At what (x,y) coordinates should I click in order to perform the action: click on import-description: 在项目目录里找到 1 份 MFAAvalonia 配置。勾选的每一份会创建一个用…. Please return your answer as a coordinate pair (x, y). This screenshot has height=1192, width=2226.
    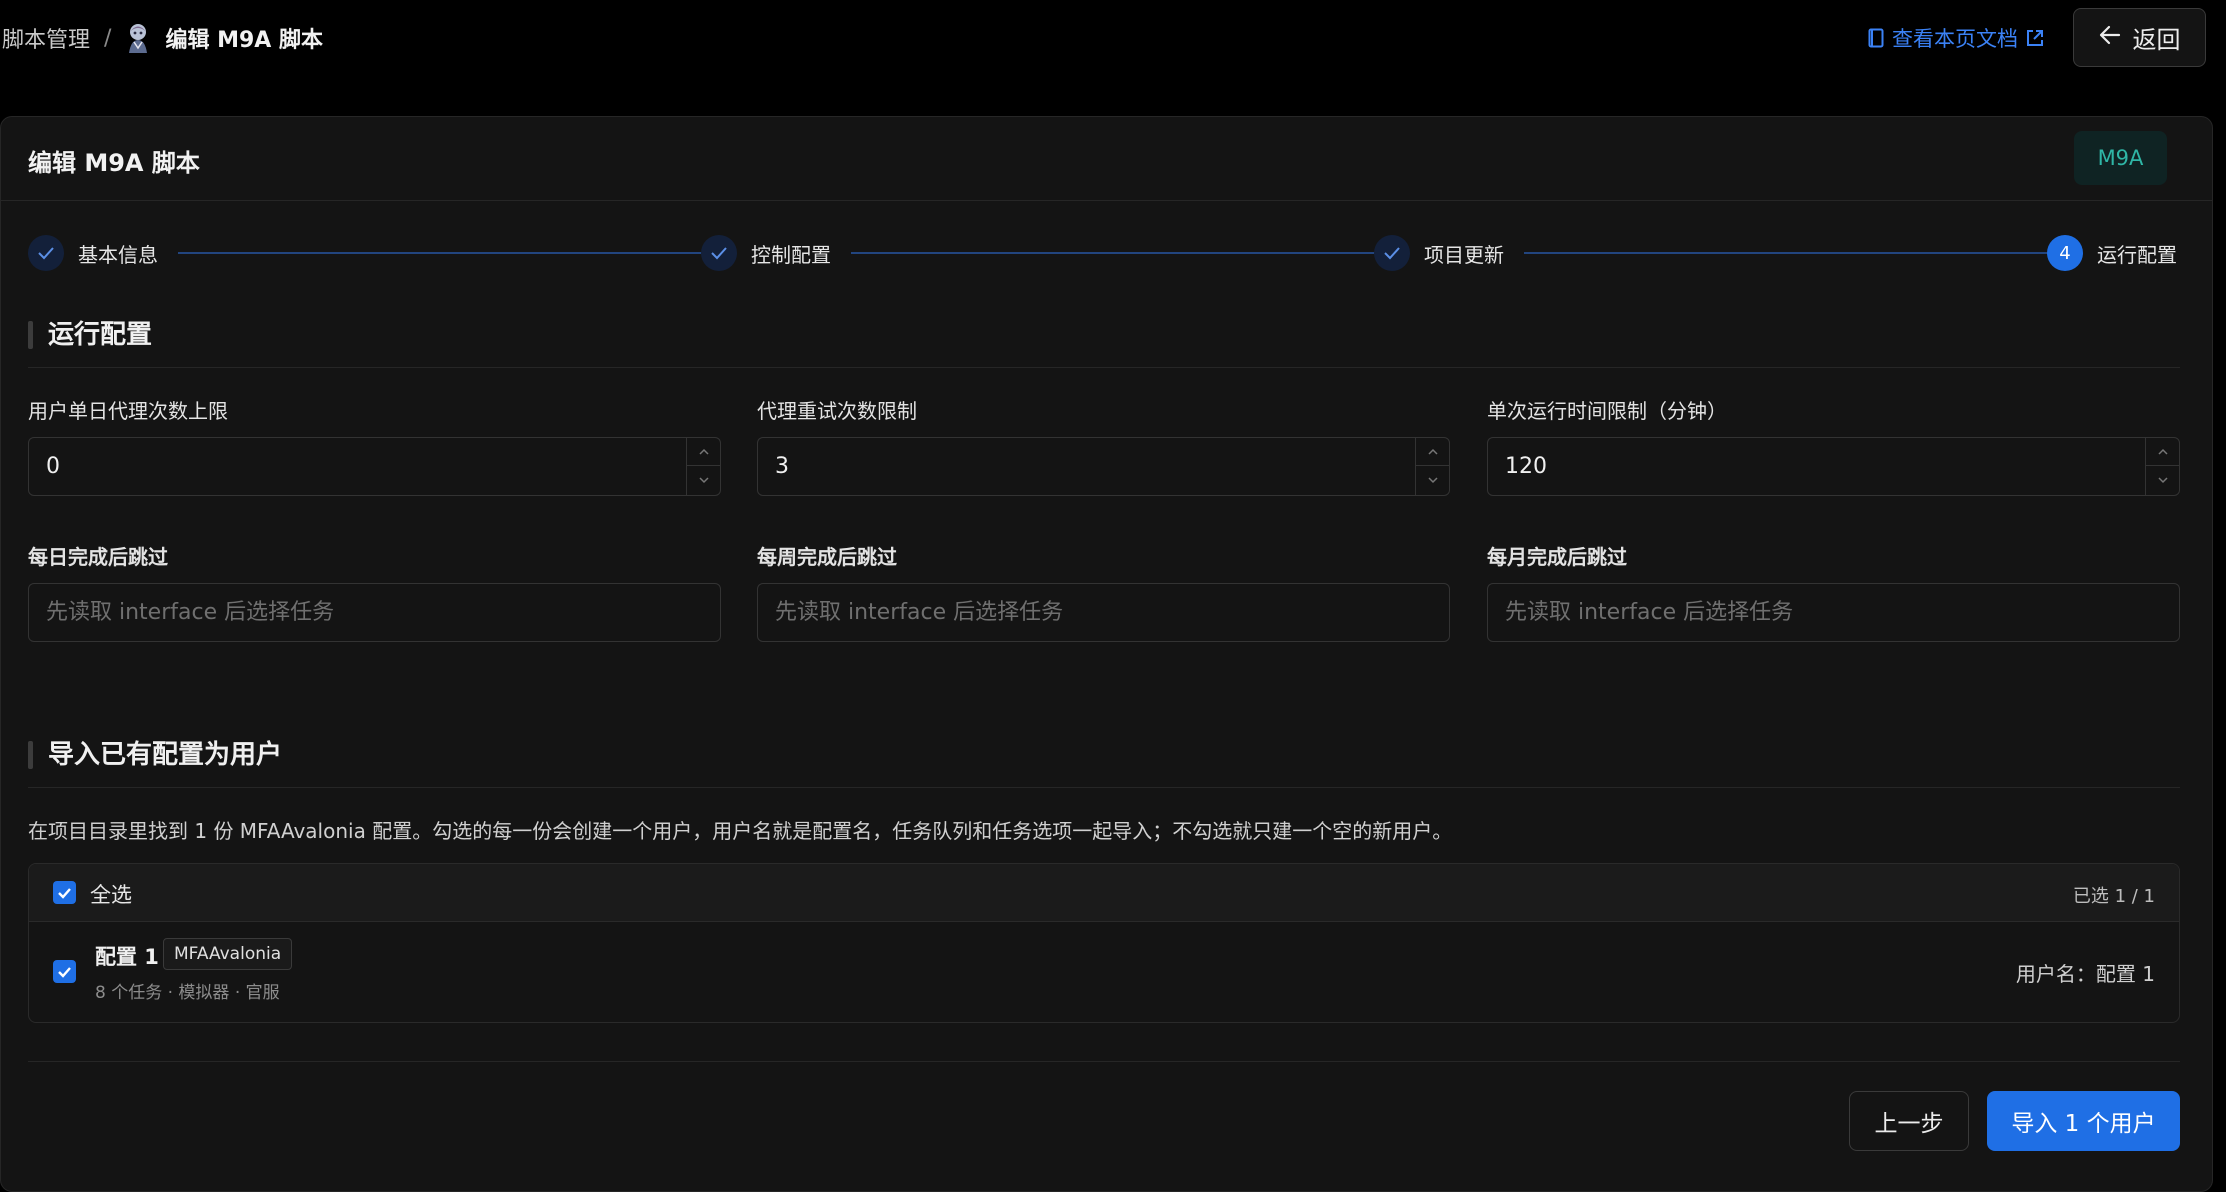
    Looking at the image, I should click on (740, 831).